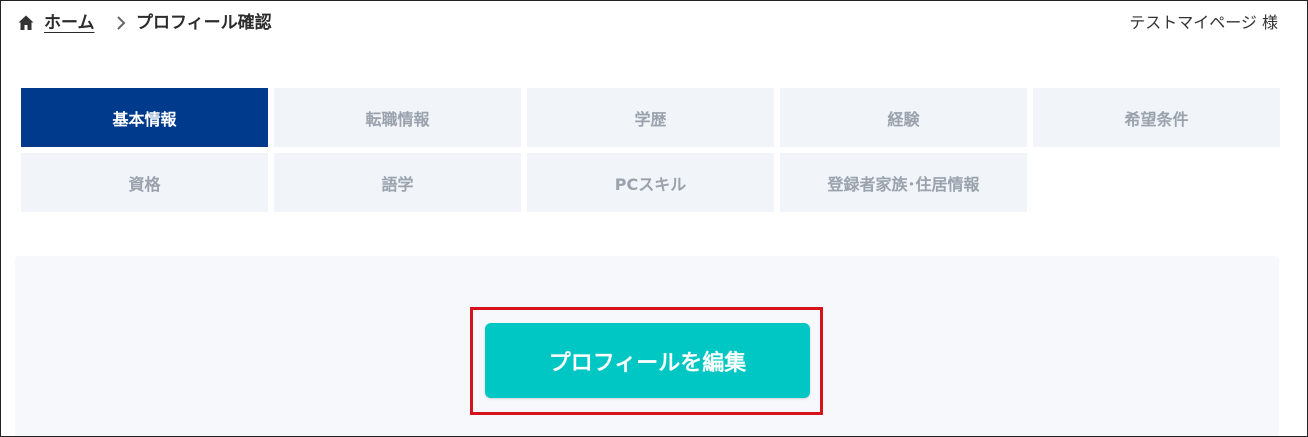 This screenshot has height=437, width=1308. Describe the element at coordinates (650, 117) in the screenshot. I see `tab-education: 学歴` at that location.